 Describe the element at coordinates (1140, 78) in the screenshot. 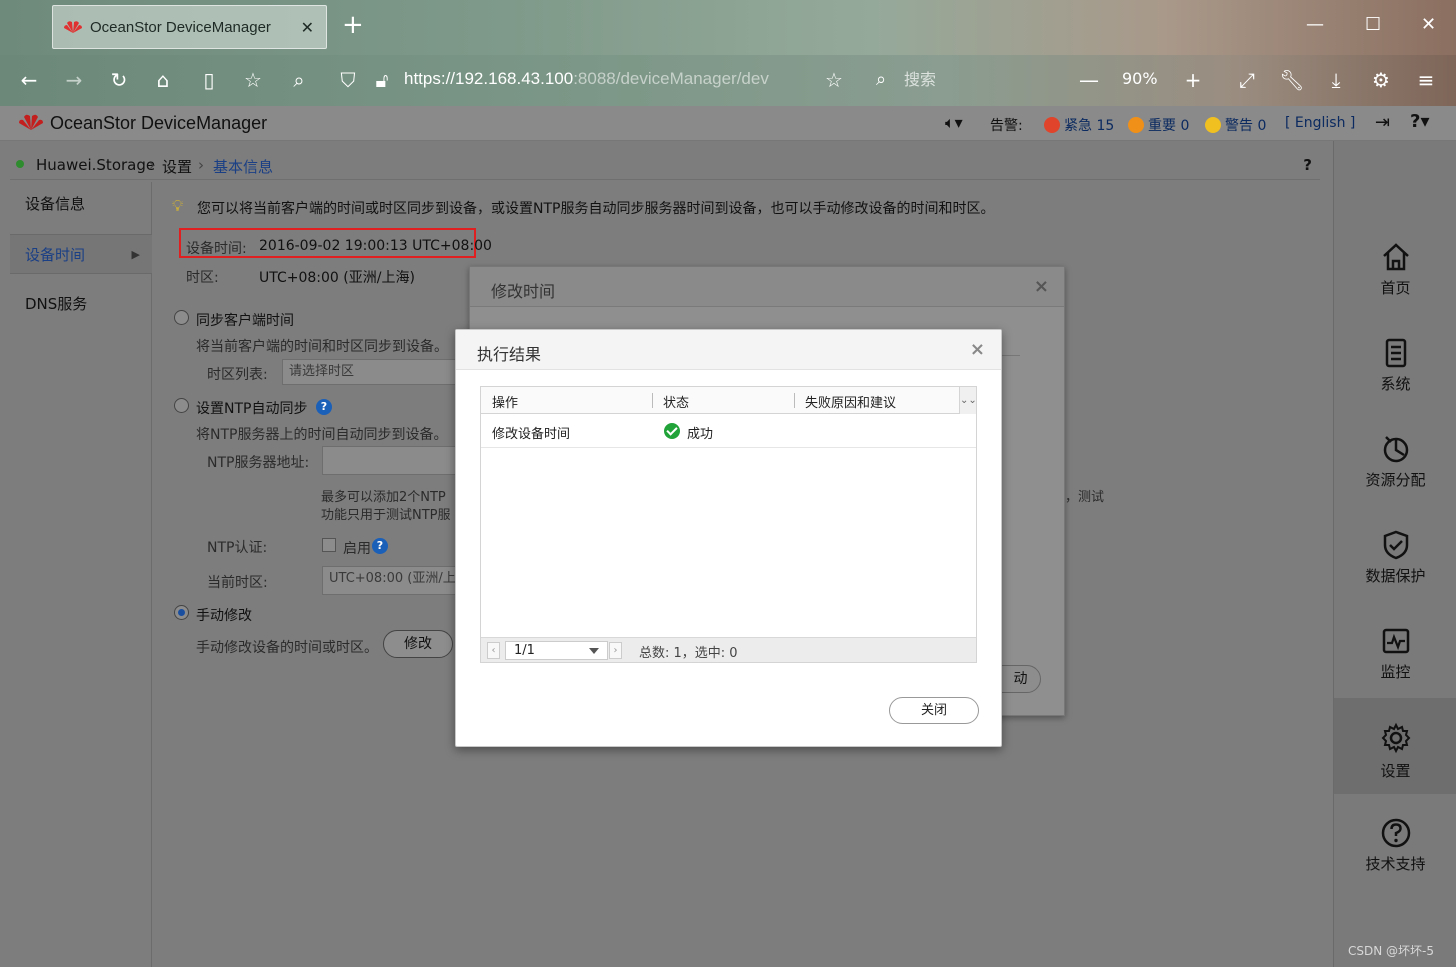

I see `zoom-level: 90%` at that location.